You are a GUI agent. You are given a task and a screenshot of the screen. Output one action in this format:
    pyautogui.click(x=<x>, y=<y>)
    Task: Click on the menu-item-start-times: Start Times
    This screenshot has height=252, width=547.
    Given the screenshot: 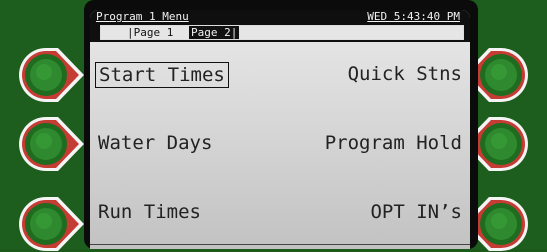 What is the action you would take?
    pyautogui.click(x=162, y=75)
    